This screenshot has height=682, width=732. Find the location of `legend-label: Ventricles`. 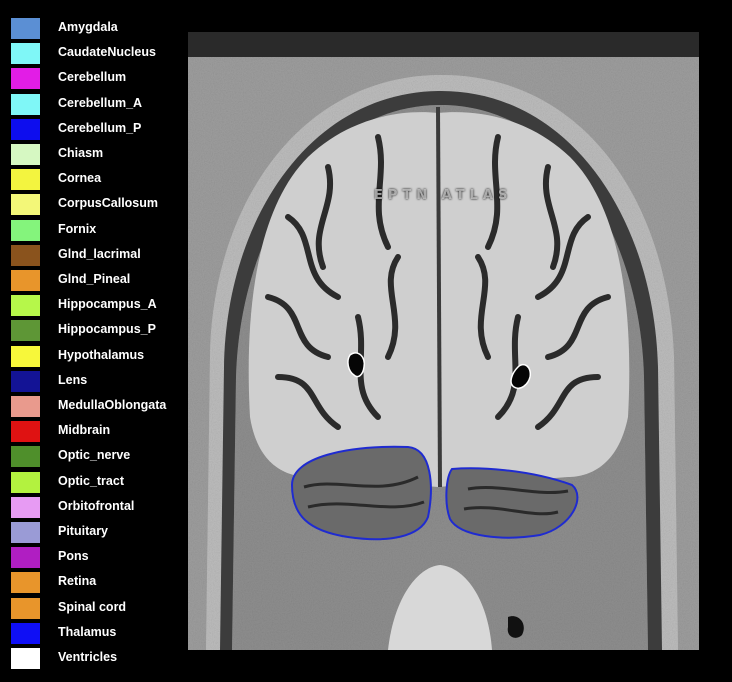

legend-label: Ventricles is located at coordinates (88, 657).